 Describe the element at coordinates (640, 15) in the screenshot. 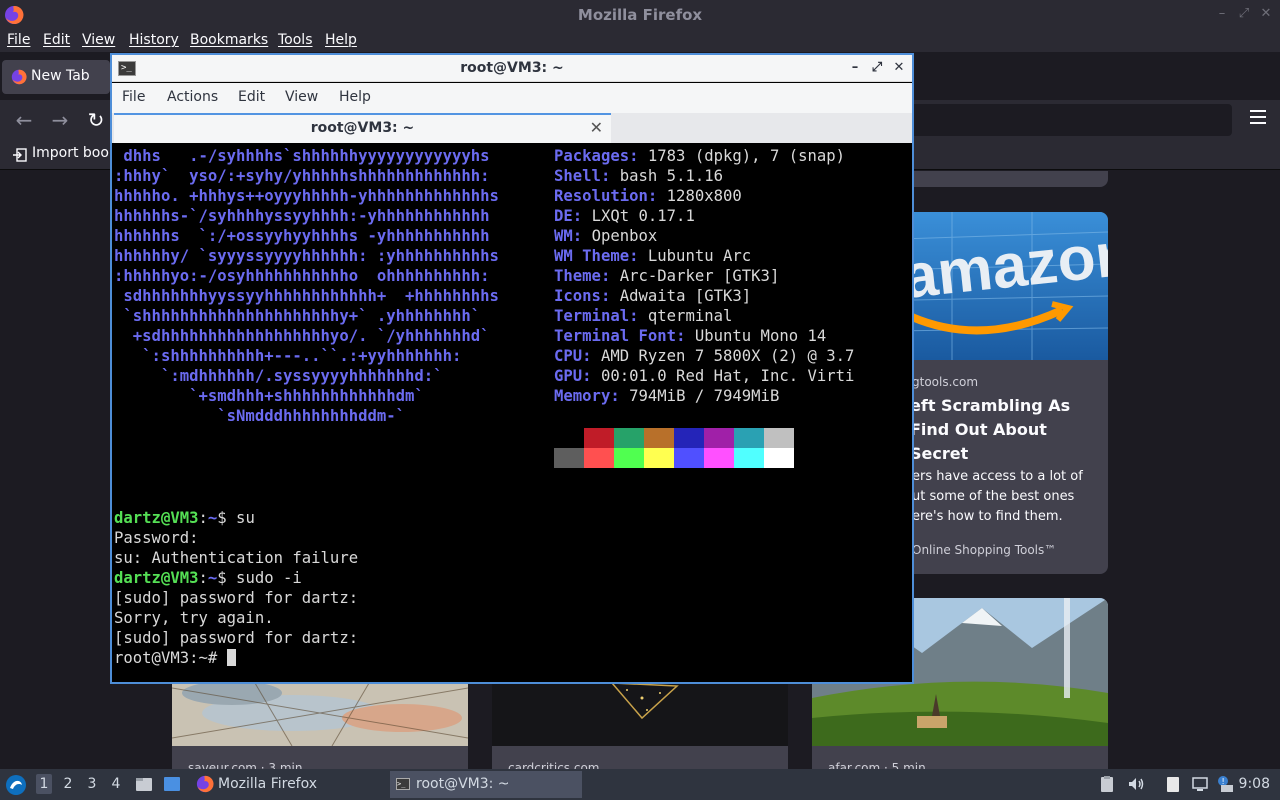

I see `window-title: Mozilla Firefox` at that location.